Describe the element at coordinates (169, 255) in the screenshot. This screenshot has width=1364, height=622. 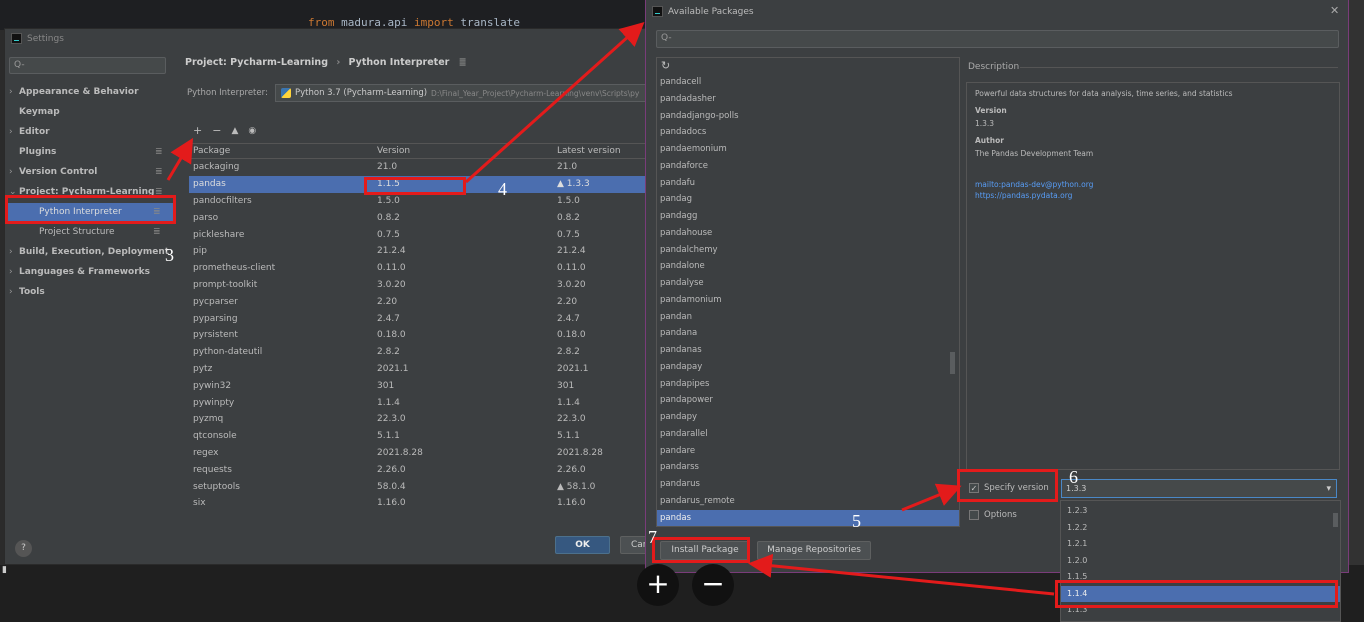
I see `step-number-3: 3` at that location.